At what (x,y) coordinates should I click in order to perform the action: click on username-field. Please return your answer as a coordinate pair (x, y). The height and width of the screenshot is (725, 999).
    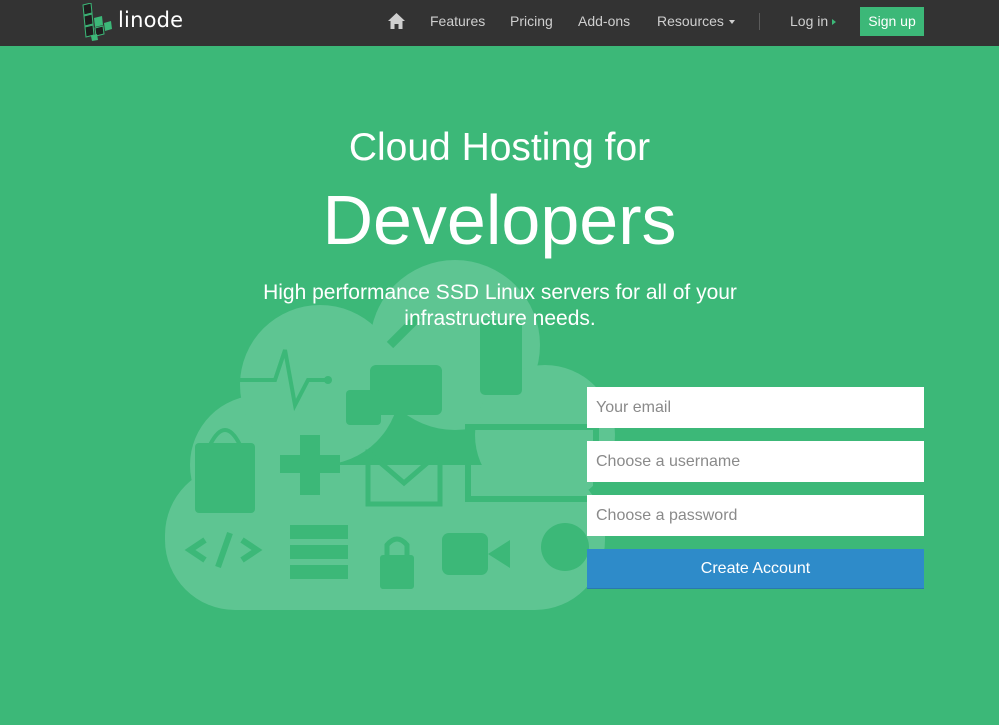
    Looking at the image, I should click on (755, 461).